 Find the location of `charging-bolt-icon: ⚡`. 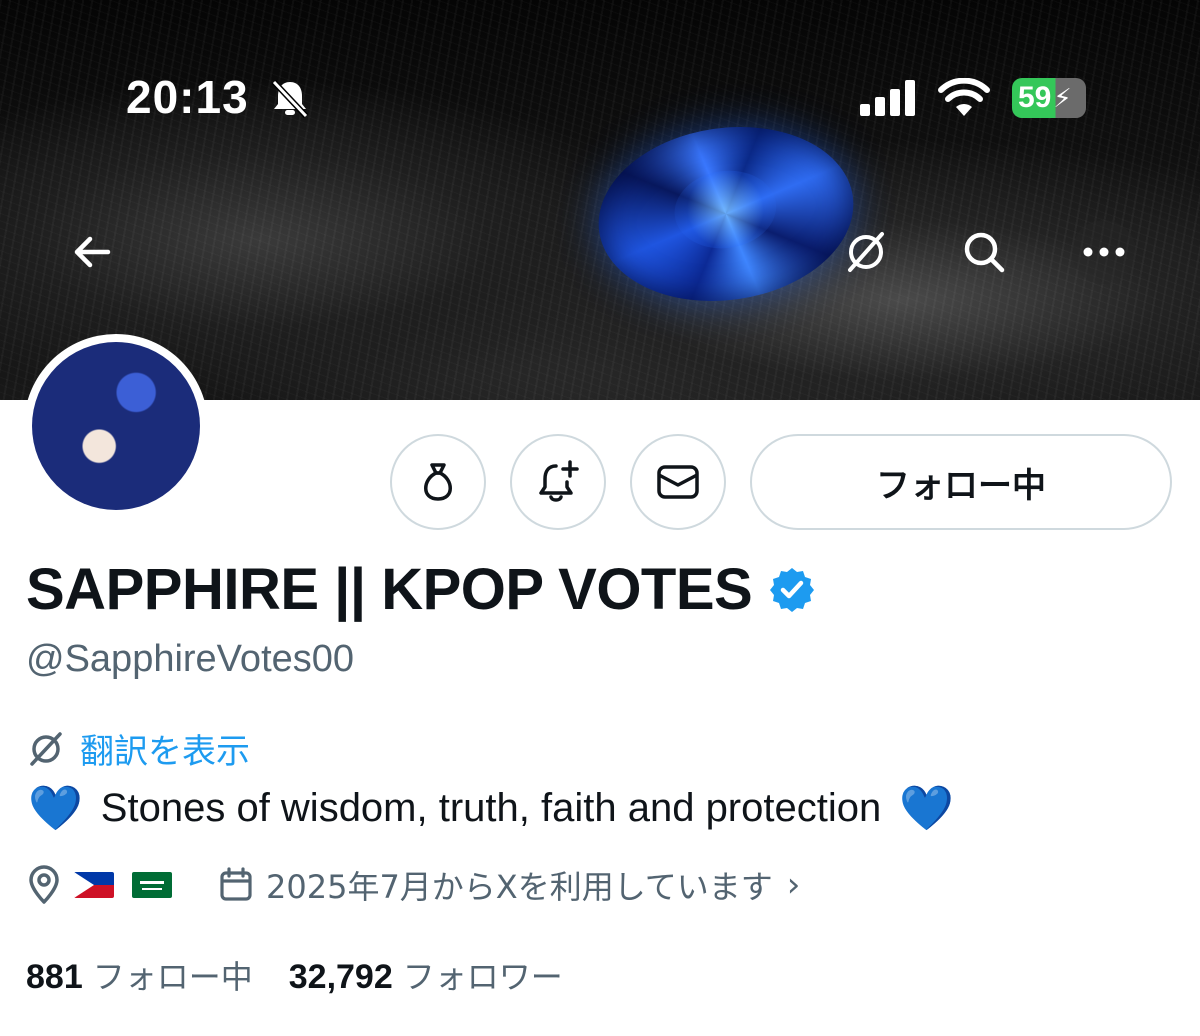

charging-bolt-icon: ⚡ is located at coordinates (1062, 97).